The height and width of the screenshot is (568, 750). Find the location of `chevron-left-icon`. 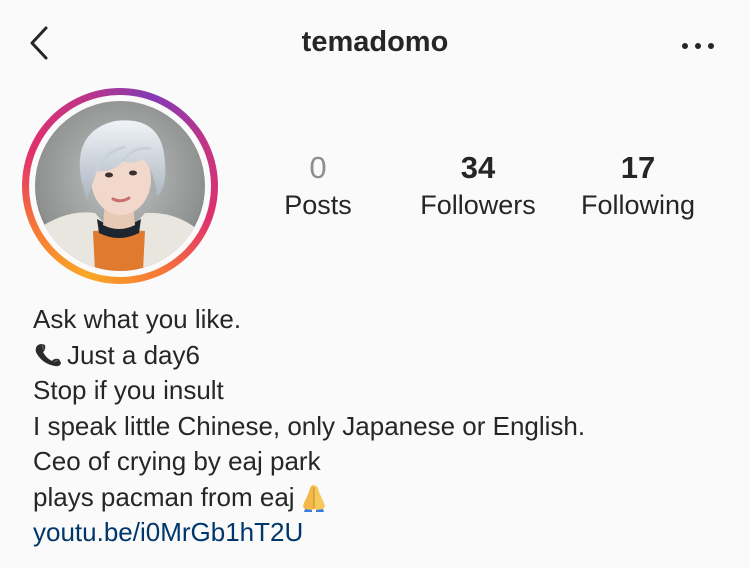

chevron-left-icon is located at coordinates (39, 43).